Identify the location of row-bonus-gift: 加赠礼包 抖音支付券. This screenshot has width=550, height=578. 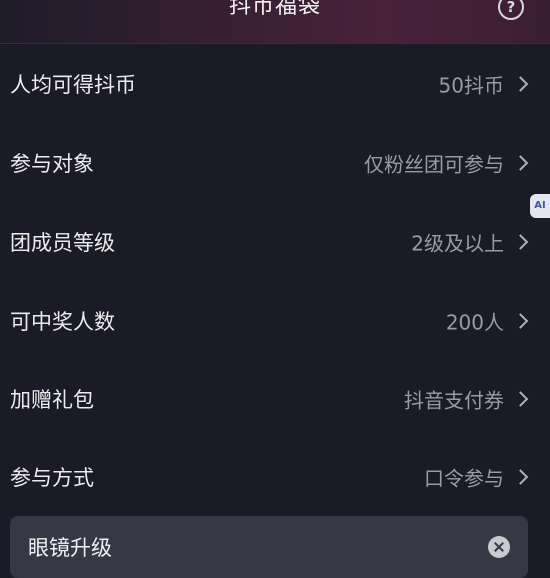
(275, 399).